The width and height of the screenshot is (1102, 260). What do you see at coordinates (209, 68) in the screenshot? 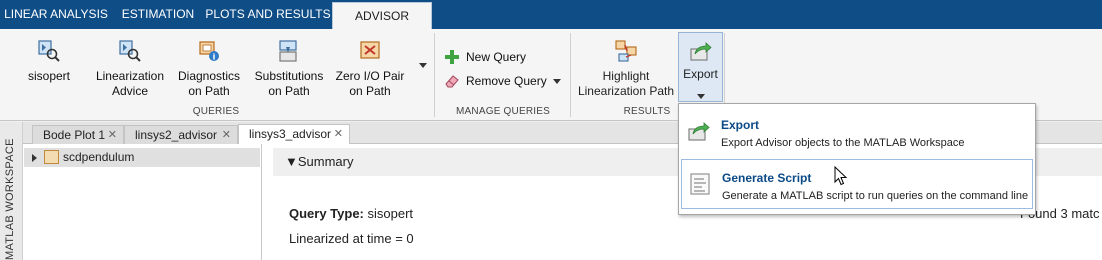
I see `diagnostics-on-path-button: i Diagnostics on Path` at bounding box center [209, 68].